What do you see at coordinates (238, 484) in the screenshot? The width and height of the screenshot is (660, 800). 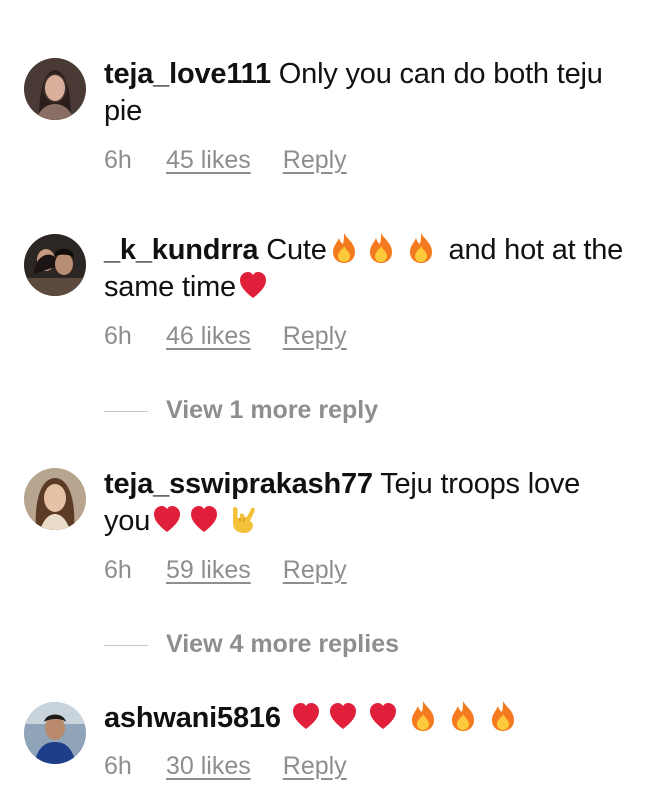 I see `comment-username: teja_sswiprakash77` at bounding box center [238, 484].